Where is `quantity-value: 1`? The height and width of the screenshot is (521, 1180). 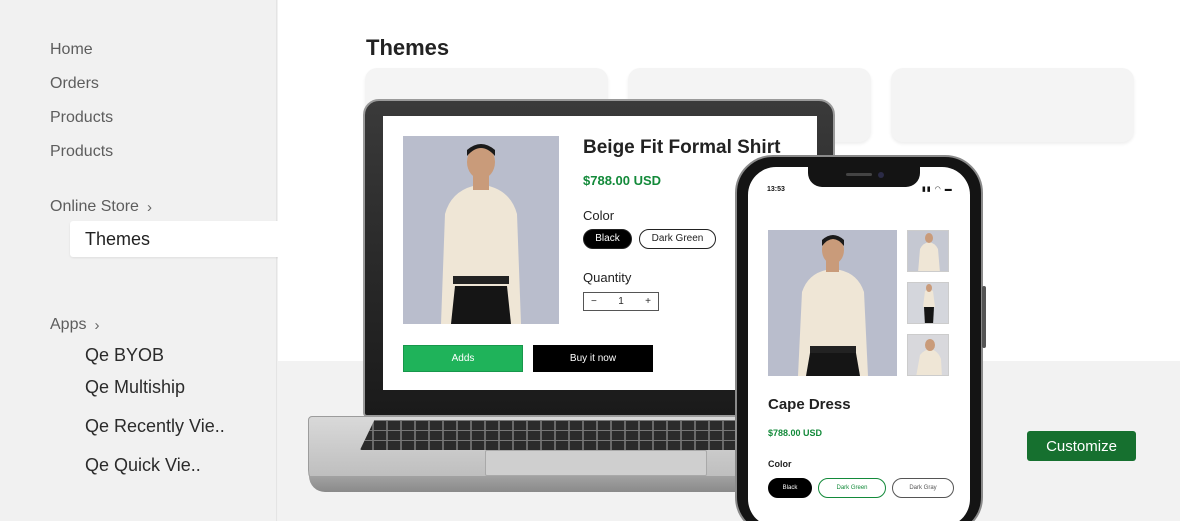
quantity-value: 1 is located at coordinates (621, 301).